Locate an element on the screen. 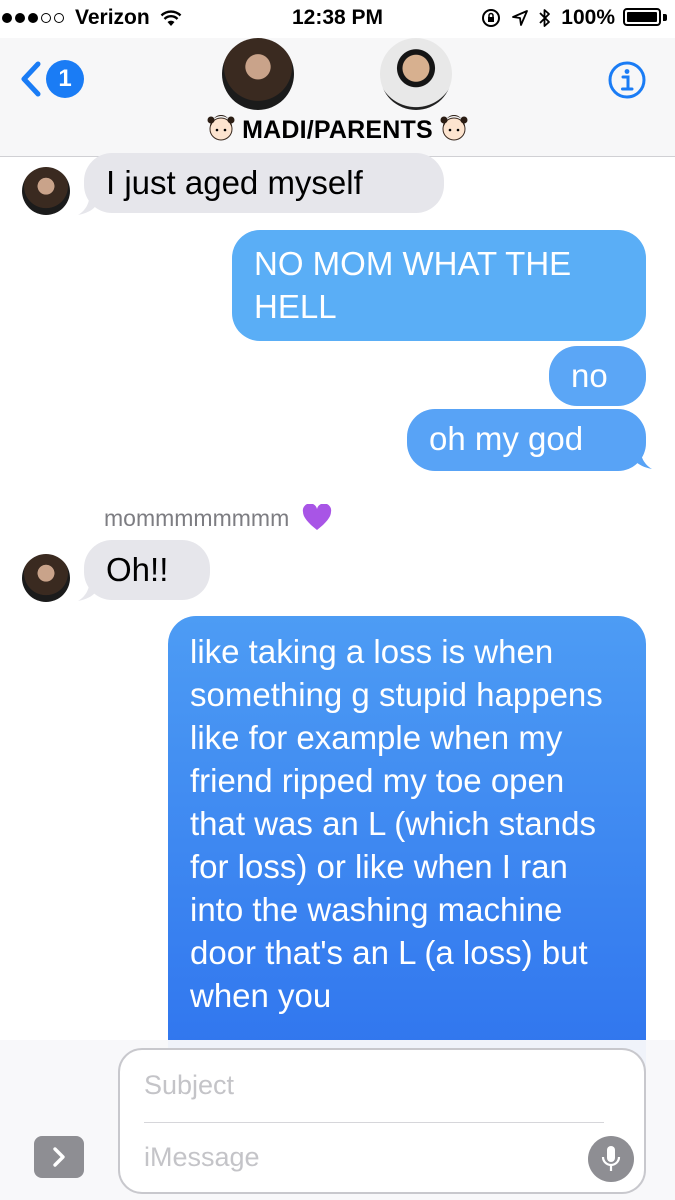 Image resolution: width=675 pixels, height=1200 pixels. message-bubble-outgoing: NO MOM WHAT THE HELL is located at coordinates (439, 285).